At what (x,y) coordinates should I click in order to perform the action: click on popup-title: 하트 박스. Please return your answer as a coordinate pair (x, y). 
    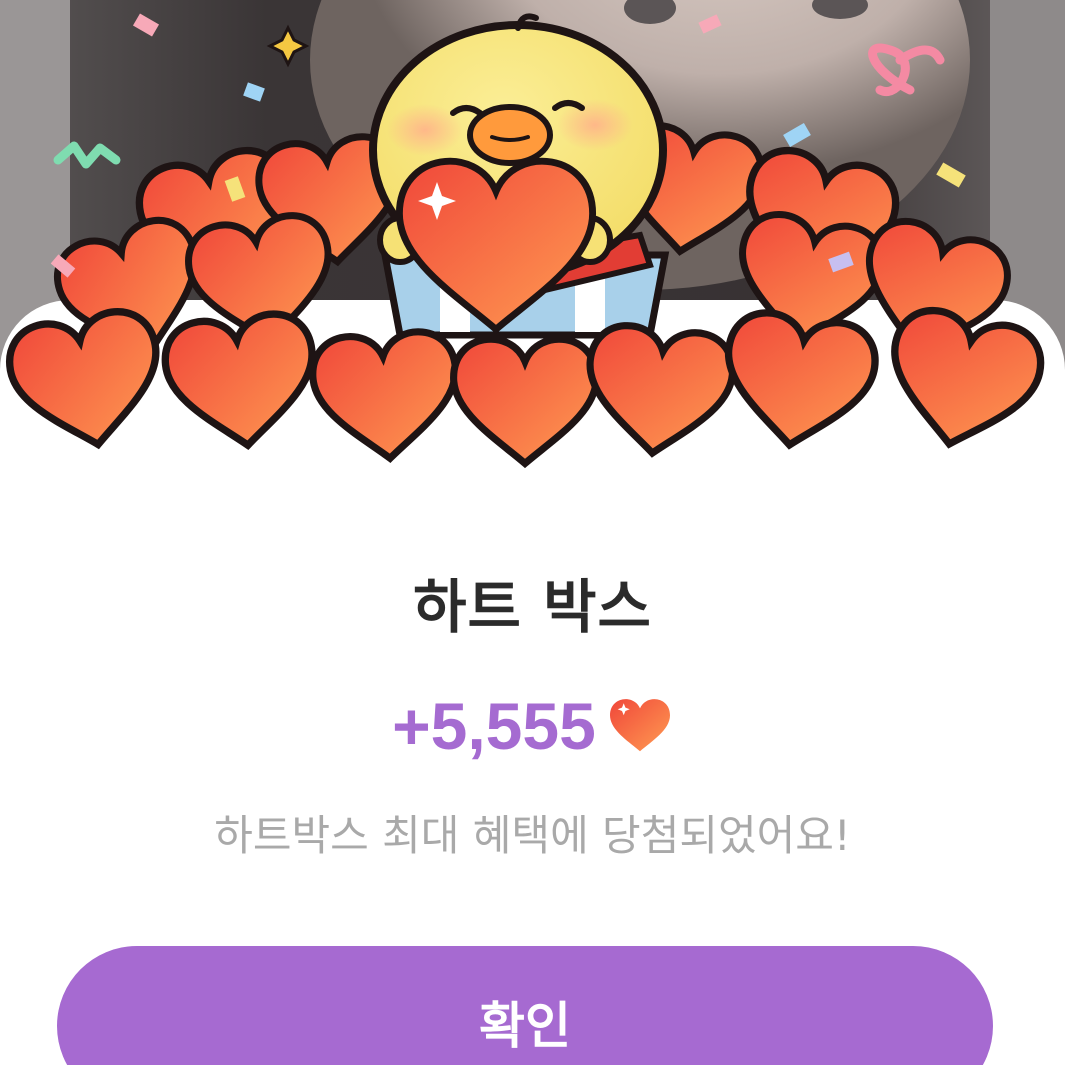
    Looking at the image, I should click on (532, 607).